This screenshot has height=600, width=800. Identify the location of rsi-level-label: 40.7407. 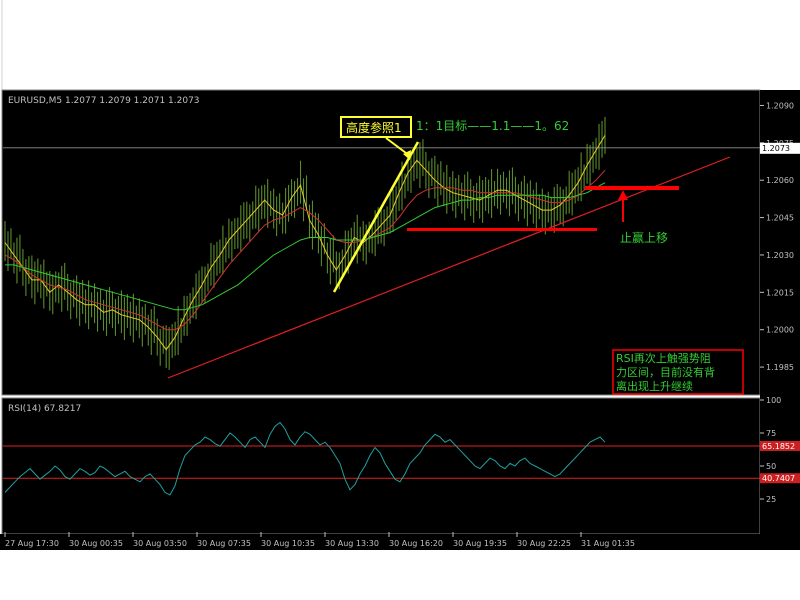
(778, 478).